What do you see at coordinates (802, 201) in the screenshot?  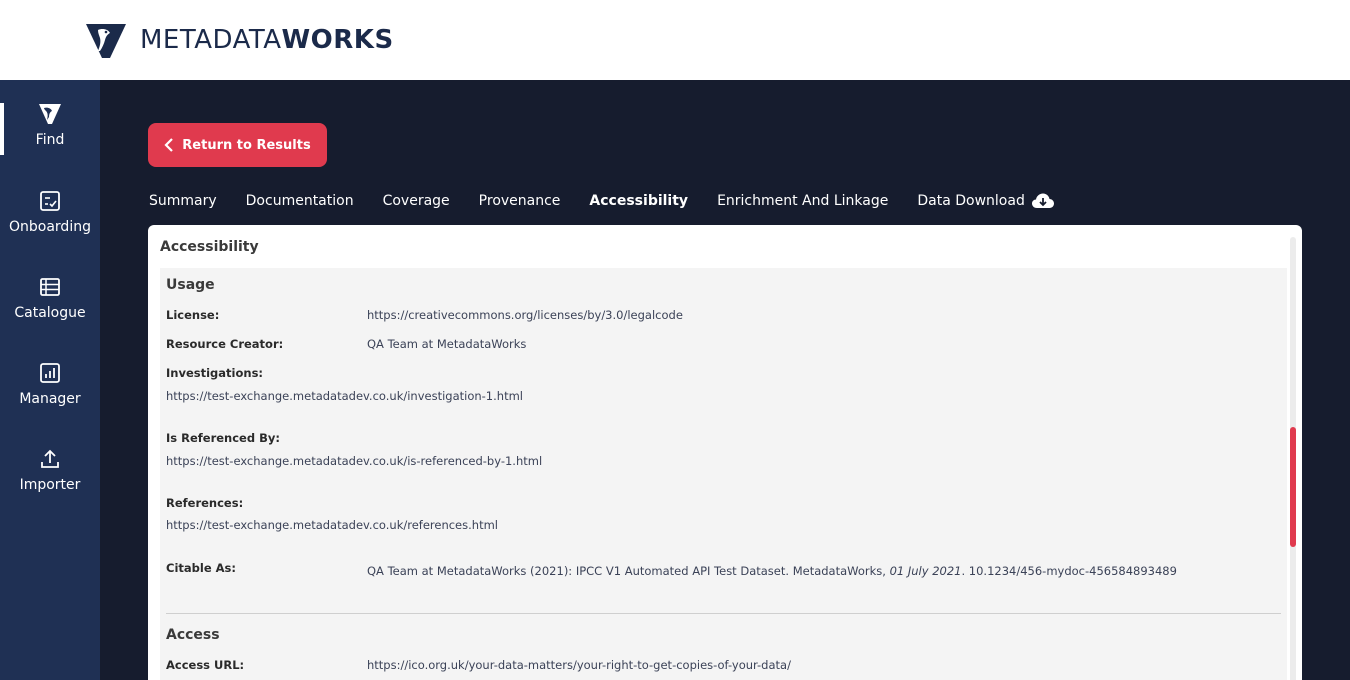 I see `tab-enrichment-and-linkage: Enrichment And Linkage` at bounding box center [802, 201].